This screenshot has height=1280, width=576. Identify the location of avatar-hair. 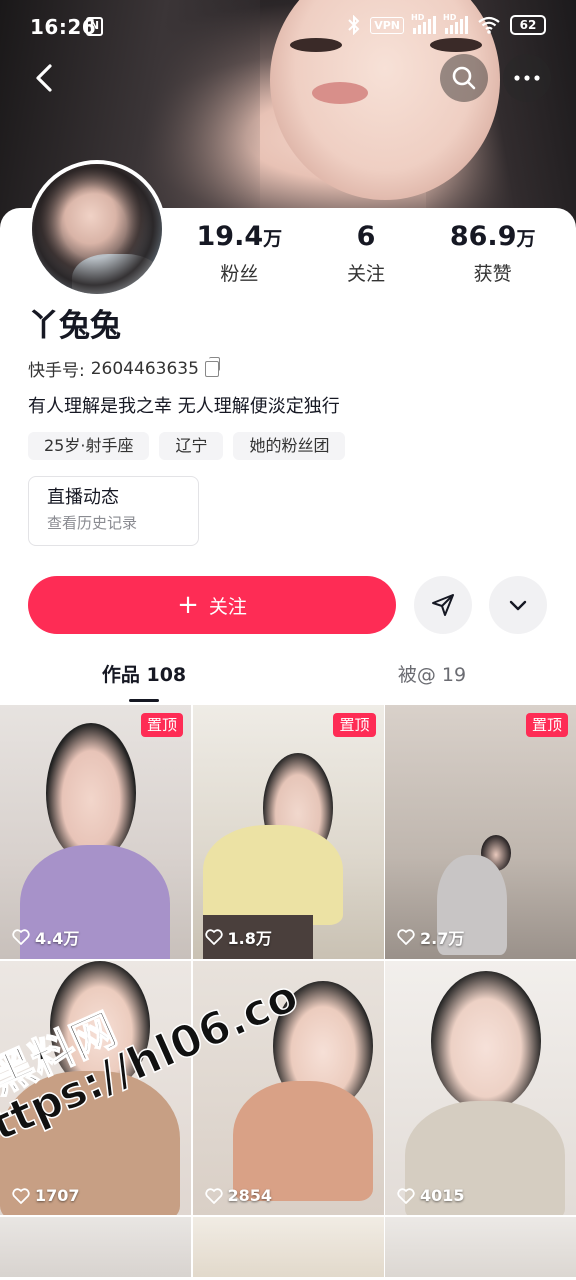
(97, 229).